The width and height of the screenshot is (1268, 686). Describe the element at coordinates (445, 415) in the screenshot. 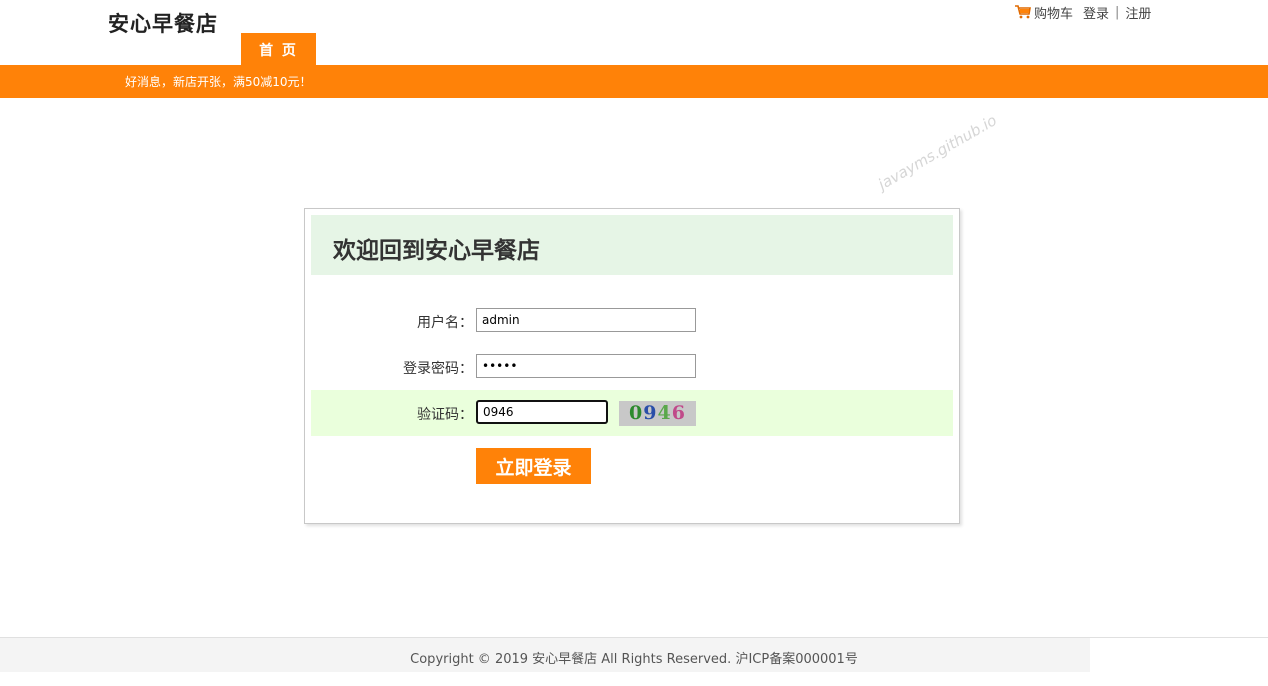

I see `captcha-label: 验证码：` at that location.